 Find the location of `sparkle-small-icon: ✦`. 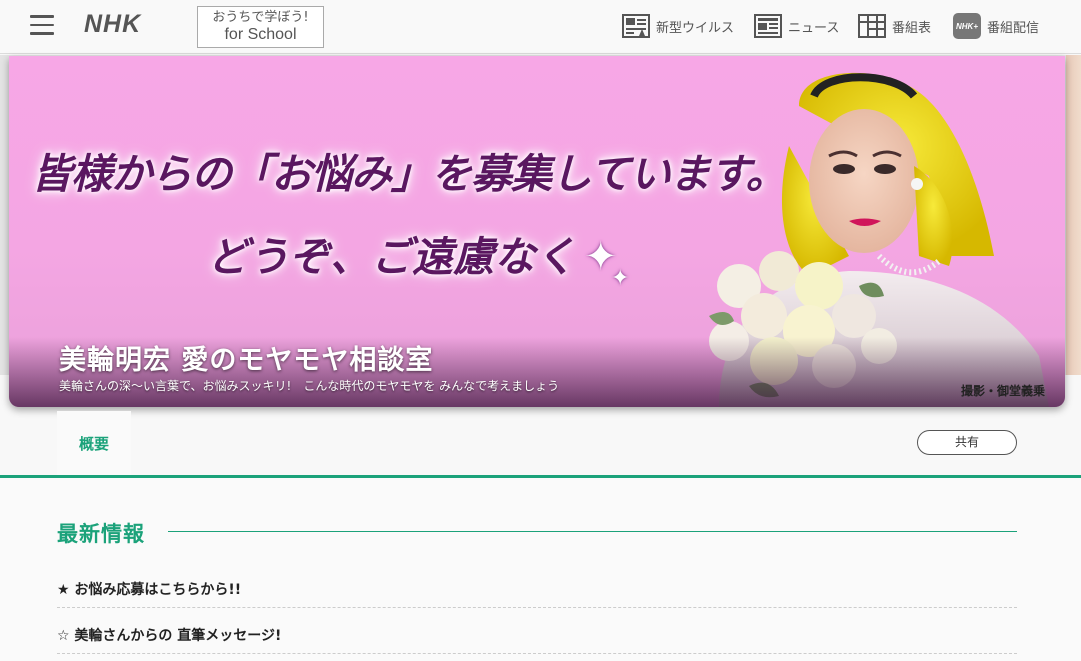

sparkle-small-icon: ✦ is located at coordinates (620, 278).